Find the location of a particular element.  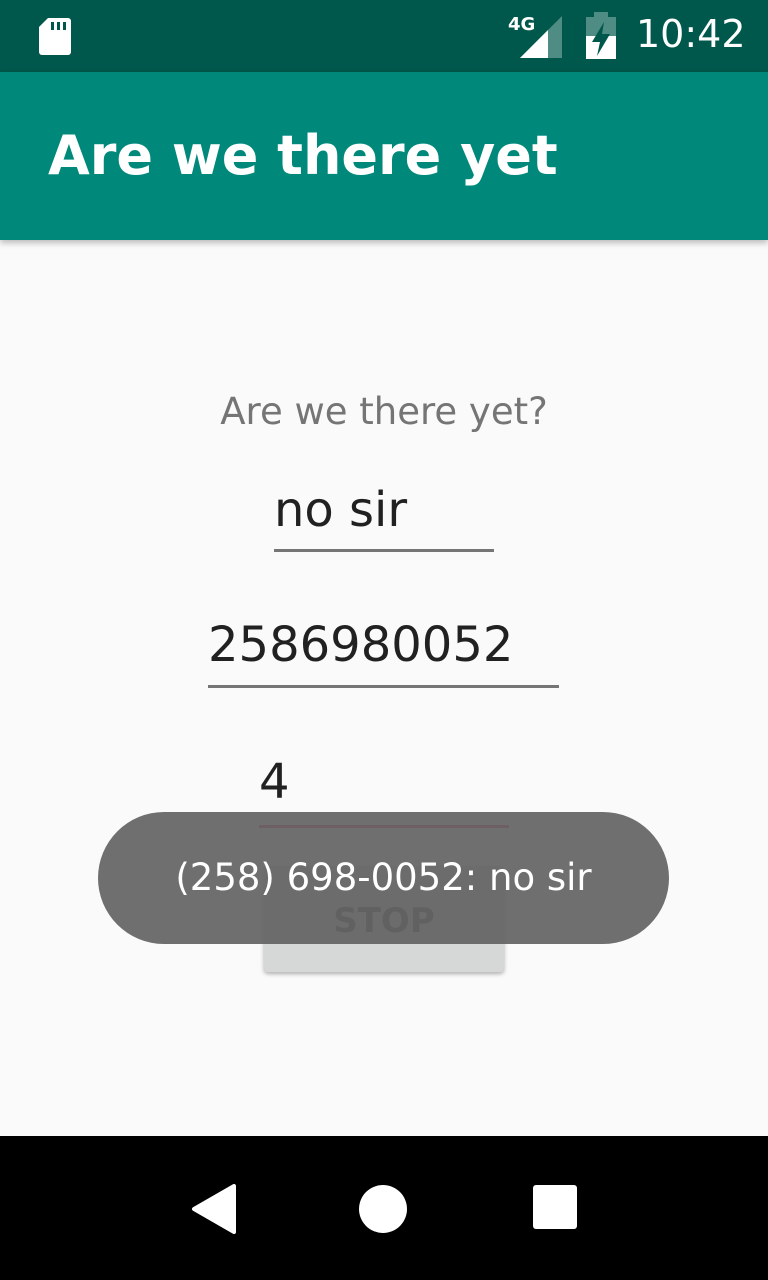

navigation-bar is located at coordinates (384, 1208).